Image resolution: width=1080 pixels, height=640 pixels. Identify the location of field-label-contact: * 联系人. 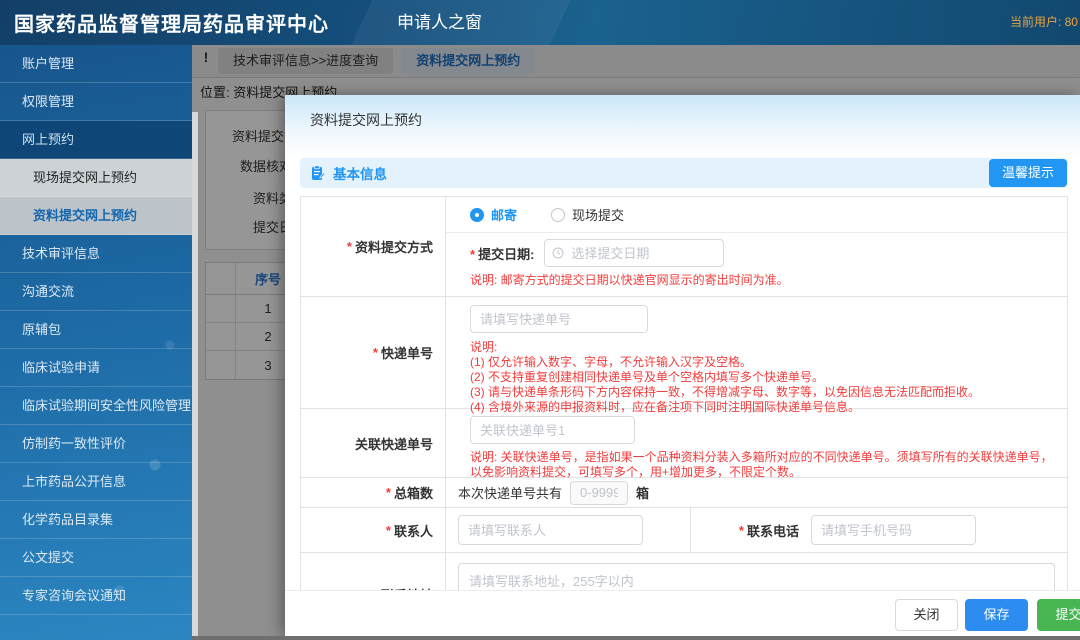
(373, 530).